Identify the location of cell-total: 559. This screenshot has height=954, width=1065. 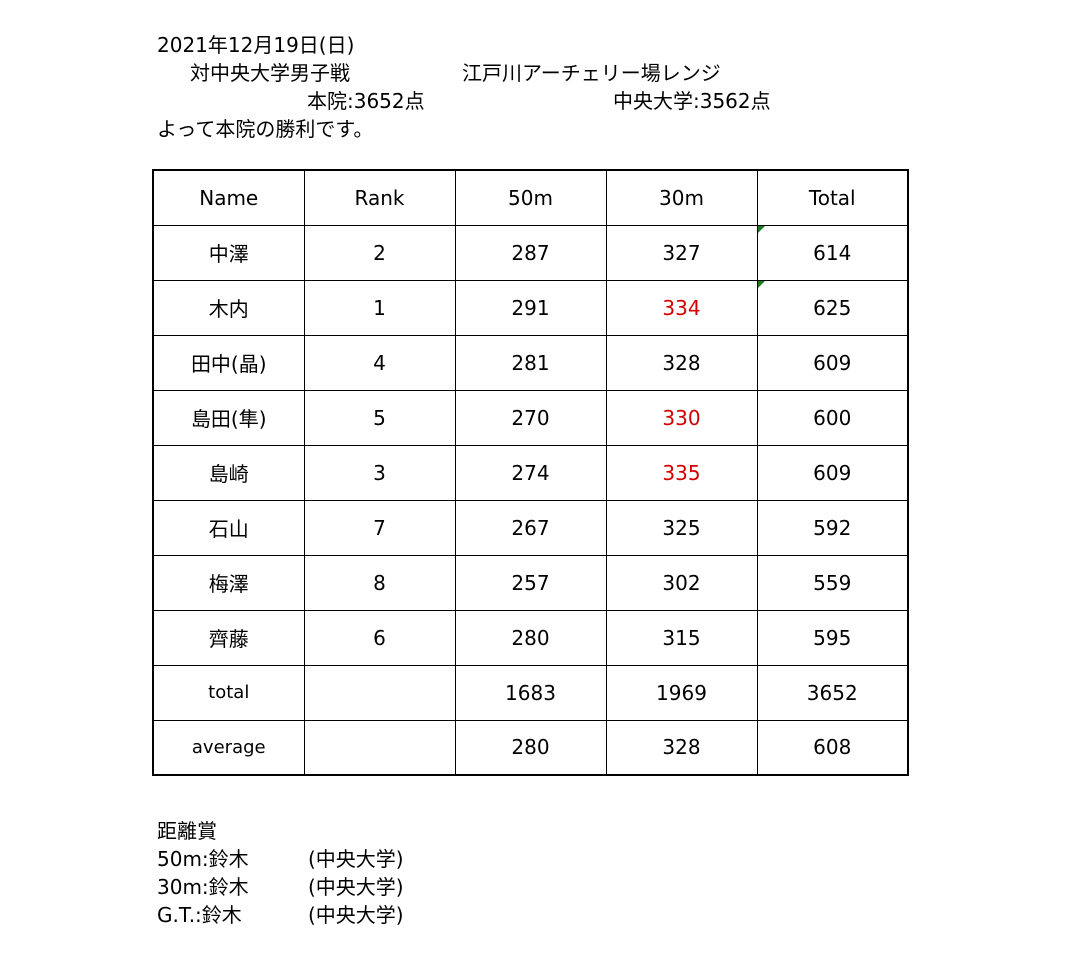
(832, 582).